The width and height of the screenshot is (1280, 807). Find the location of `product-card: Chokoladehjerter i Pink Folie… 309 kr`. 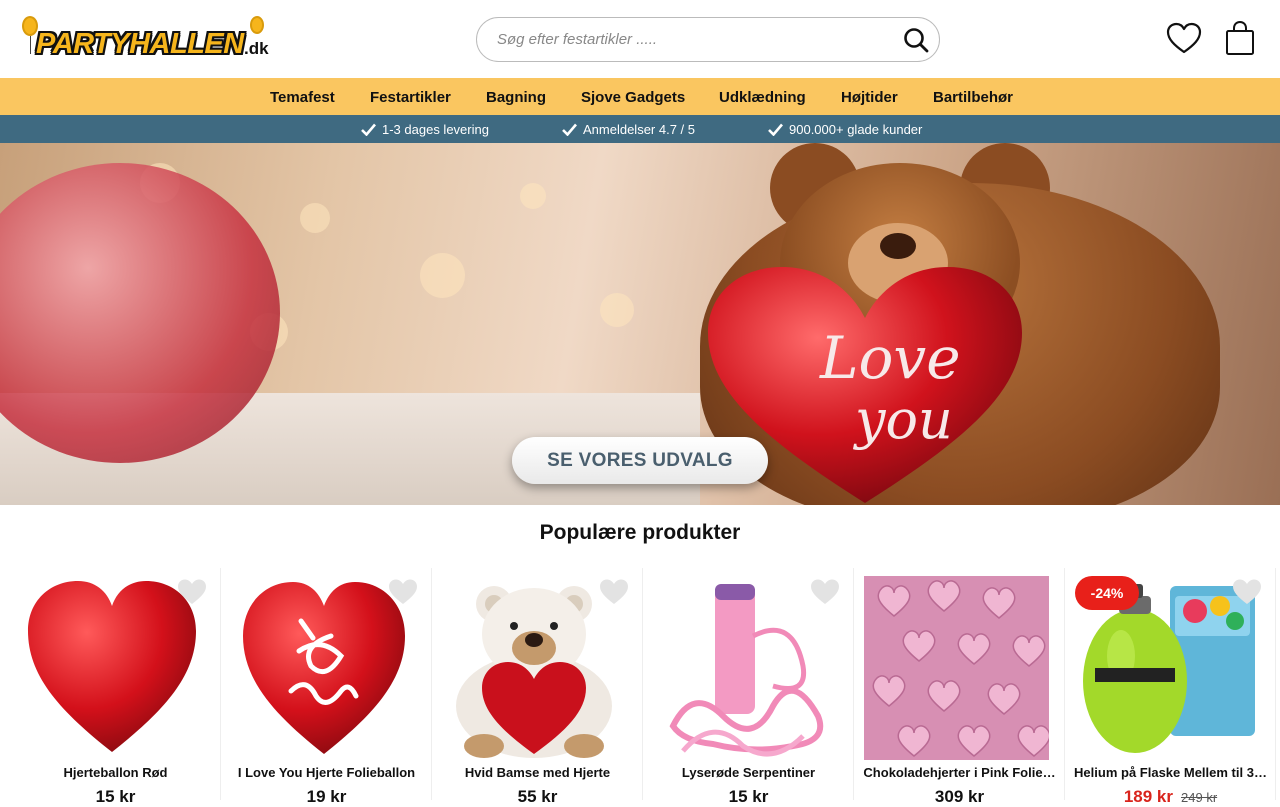

product-card: Chokoladehjerter i Pink Folie… 309 kr is located at coordinates (959, 687).